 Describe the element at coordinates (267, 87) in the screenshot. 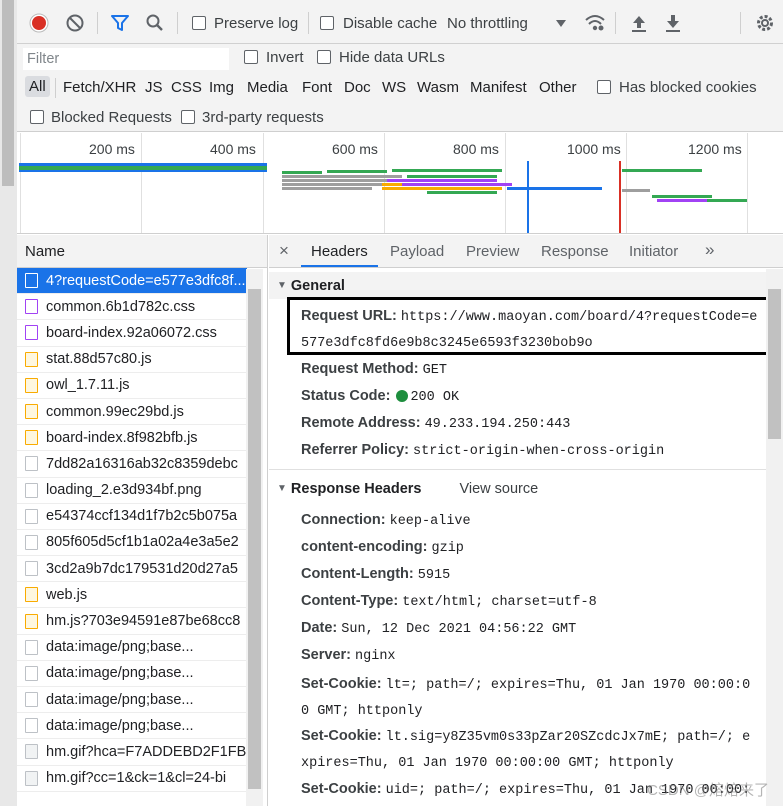

I see `type-filter-media: Media` at that location.